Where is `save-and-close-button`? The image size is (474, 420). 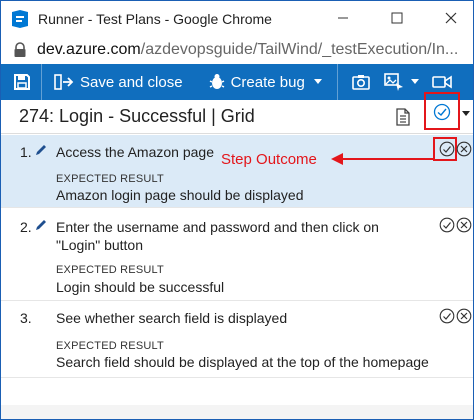 save-and-close-button is located at coordinates (22, 82).